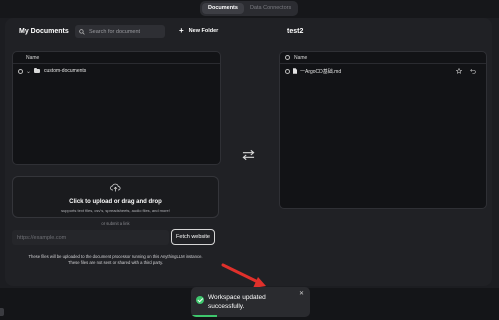  What do you see at coordinates (28, 71) in the screenshot?
I see `chevron-down-icon: ⌄` at bounding box center [28, 71].